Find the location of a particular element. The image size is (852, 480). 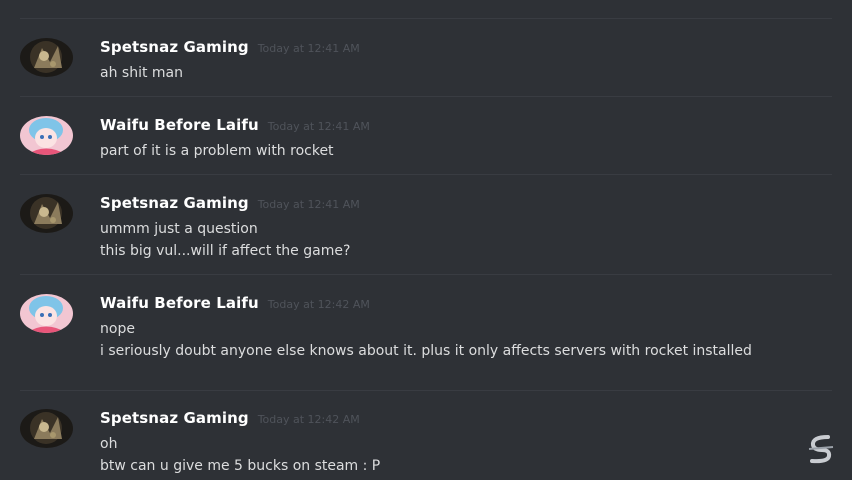

channel-logo-watermark is located at coordinates (821, 449).